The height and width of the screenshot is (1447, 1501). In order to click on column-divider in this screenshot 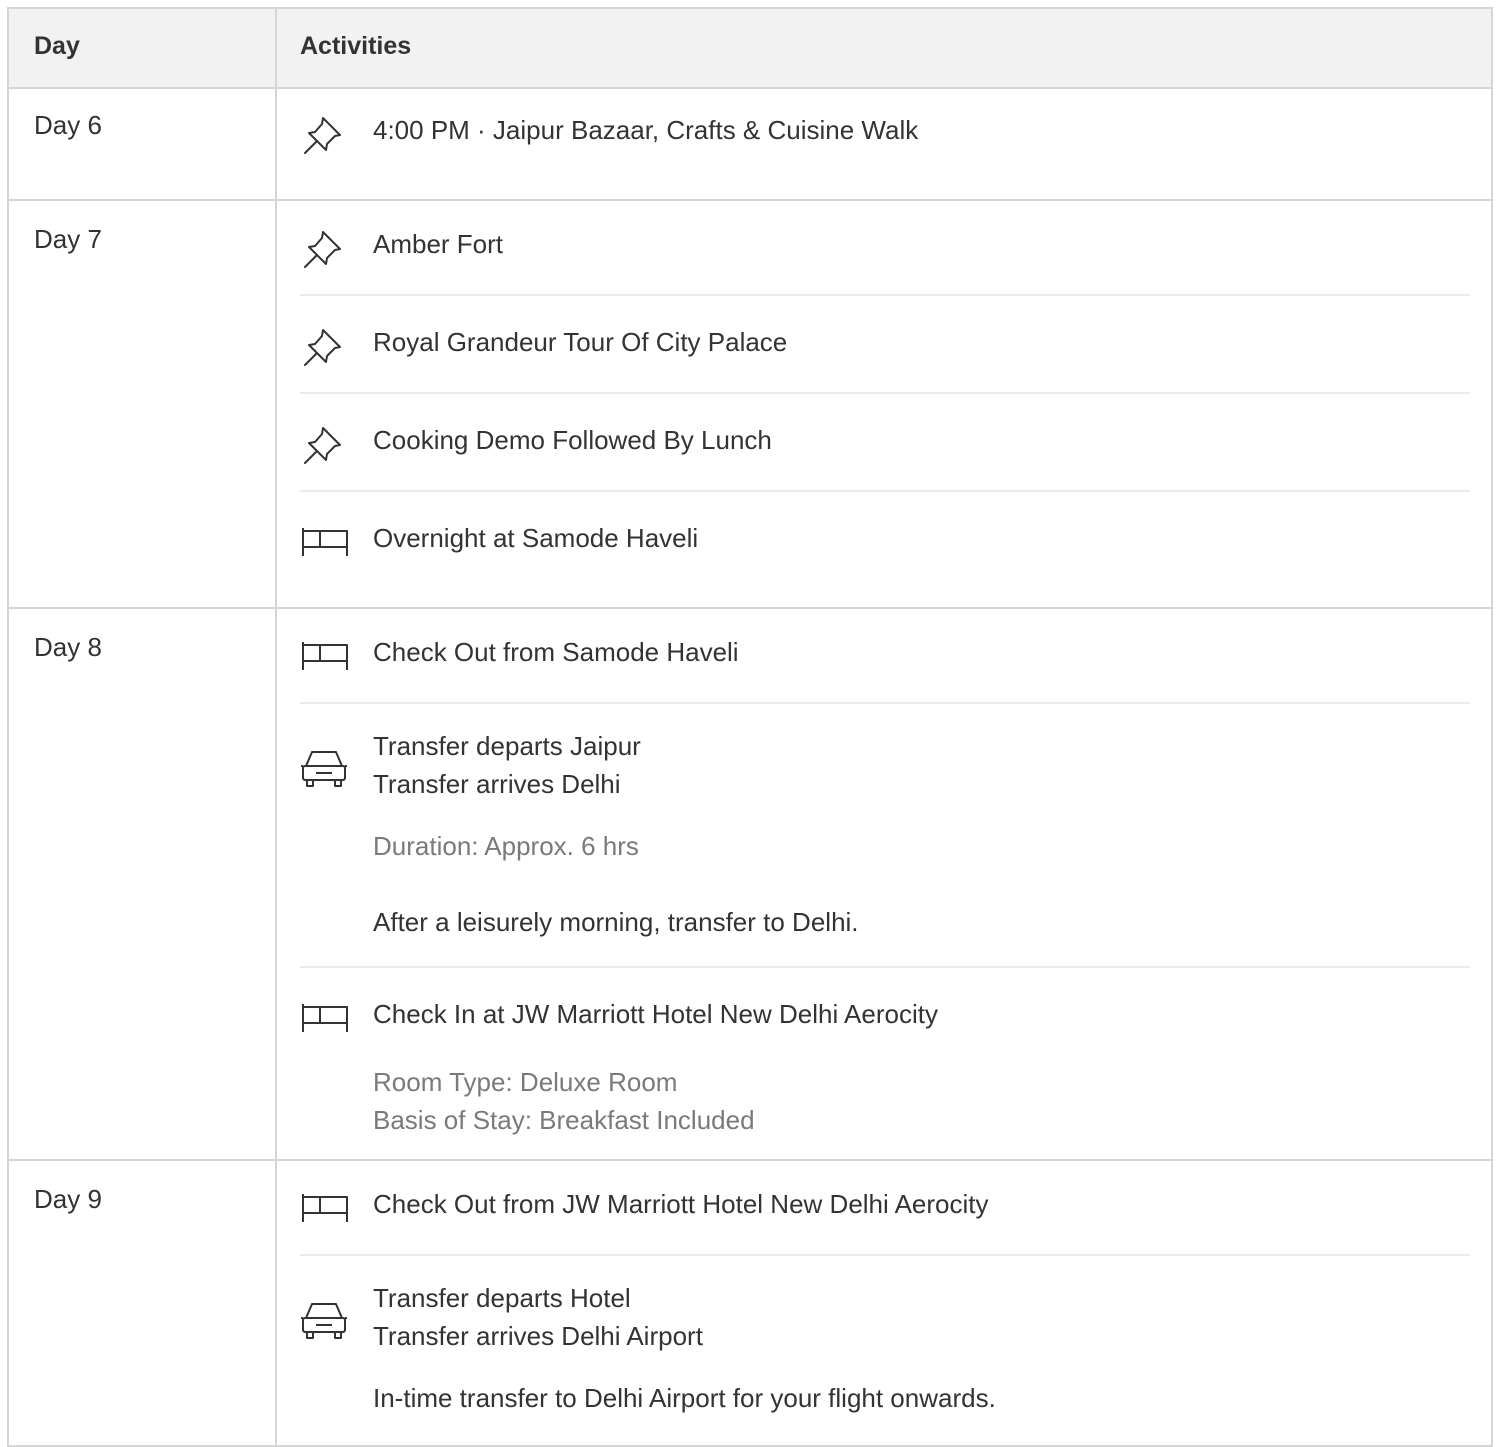, I will do `click(276, 727)`.